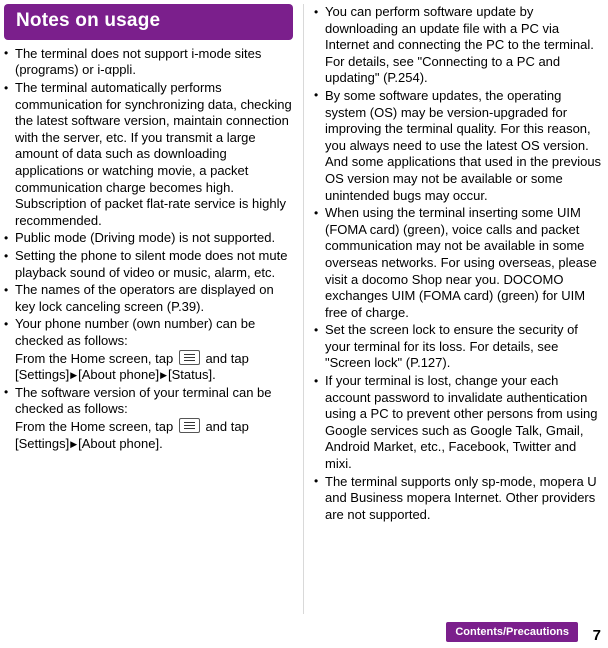  I want to click on footer-section-label: Contents/Precautions, so click(512, 631).